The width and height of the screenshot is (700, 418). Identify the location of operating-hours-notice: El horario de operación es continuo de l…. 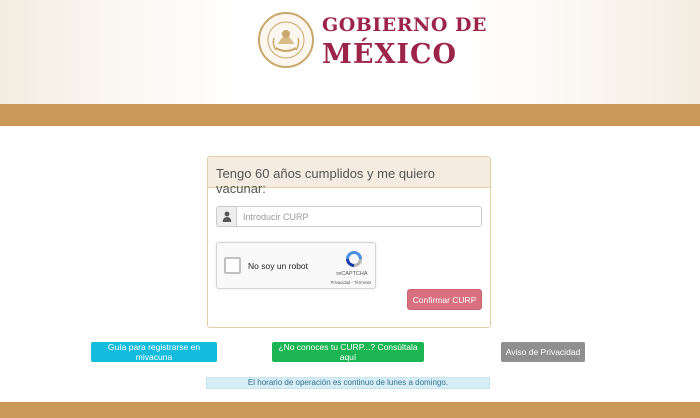
(348, 383).